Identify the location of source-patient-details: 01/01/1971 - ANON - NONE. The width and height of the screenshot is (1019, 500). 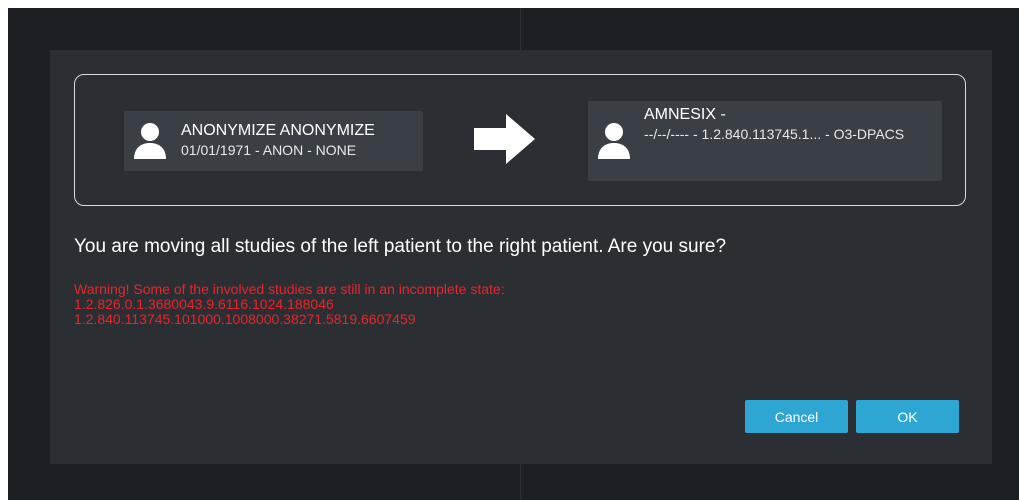
(269, 150).